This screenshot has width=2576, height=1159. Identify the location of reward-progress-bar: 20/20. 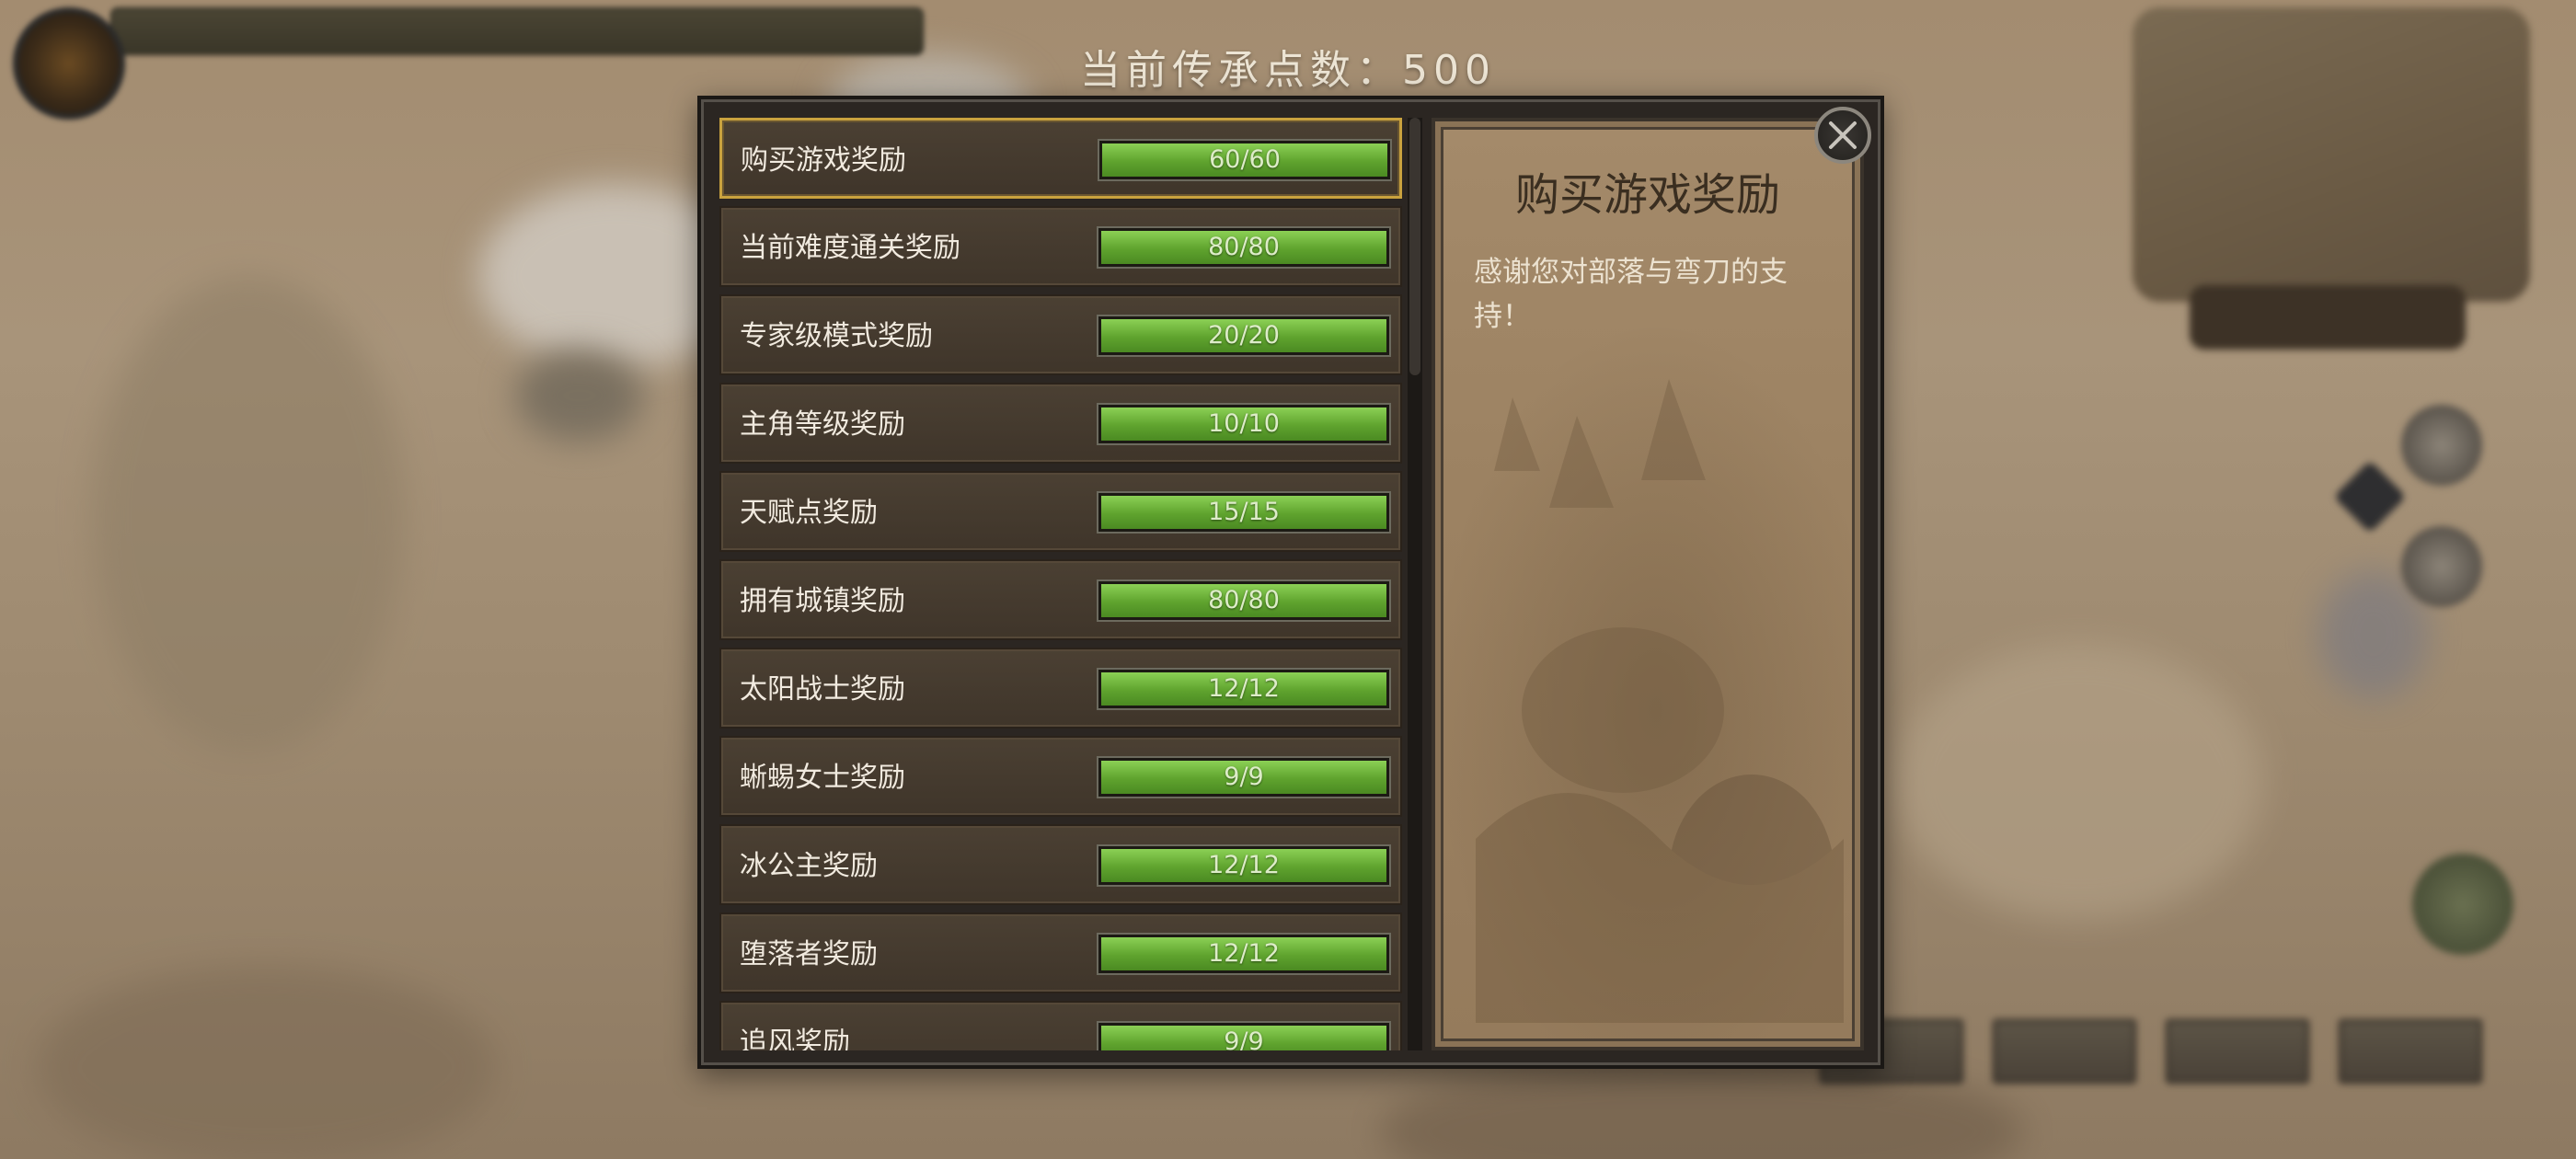
(1243, 335).